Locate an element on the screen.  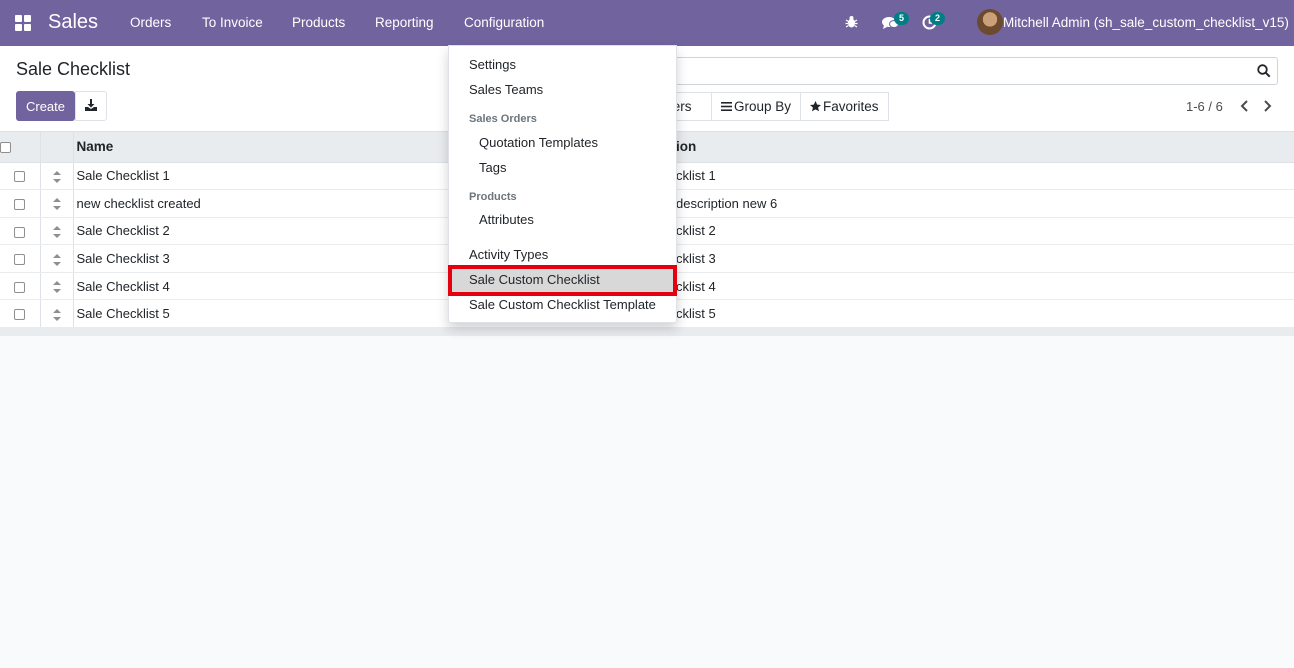
table-footer is located at coordinates (647, 332).